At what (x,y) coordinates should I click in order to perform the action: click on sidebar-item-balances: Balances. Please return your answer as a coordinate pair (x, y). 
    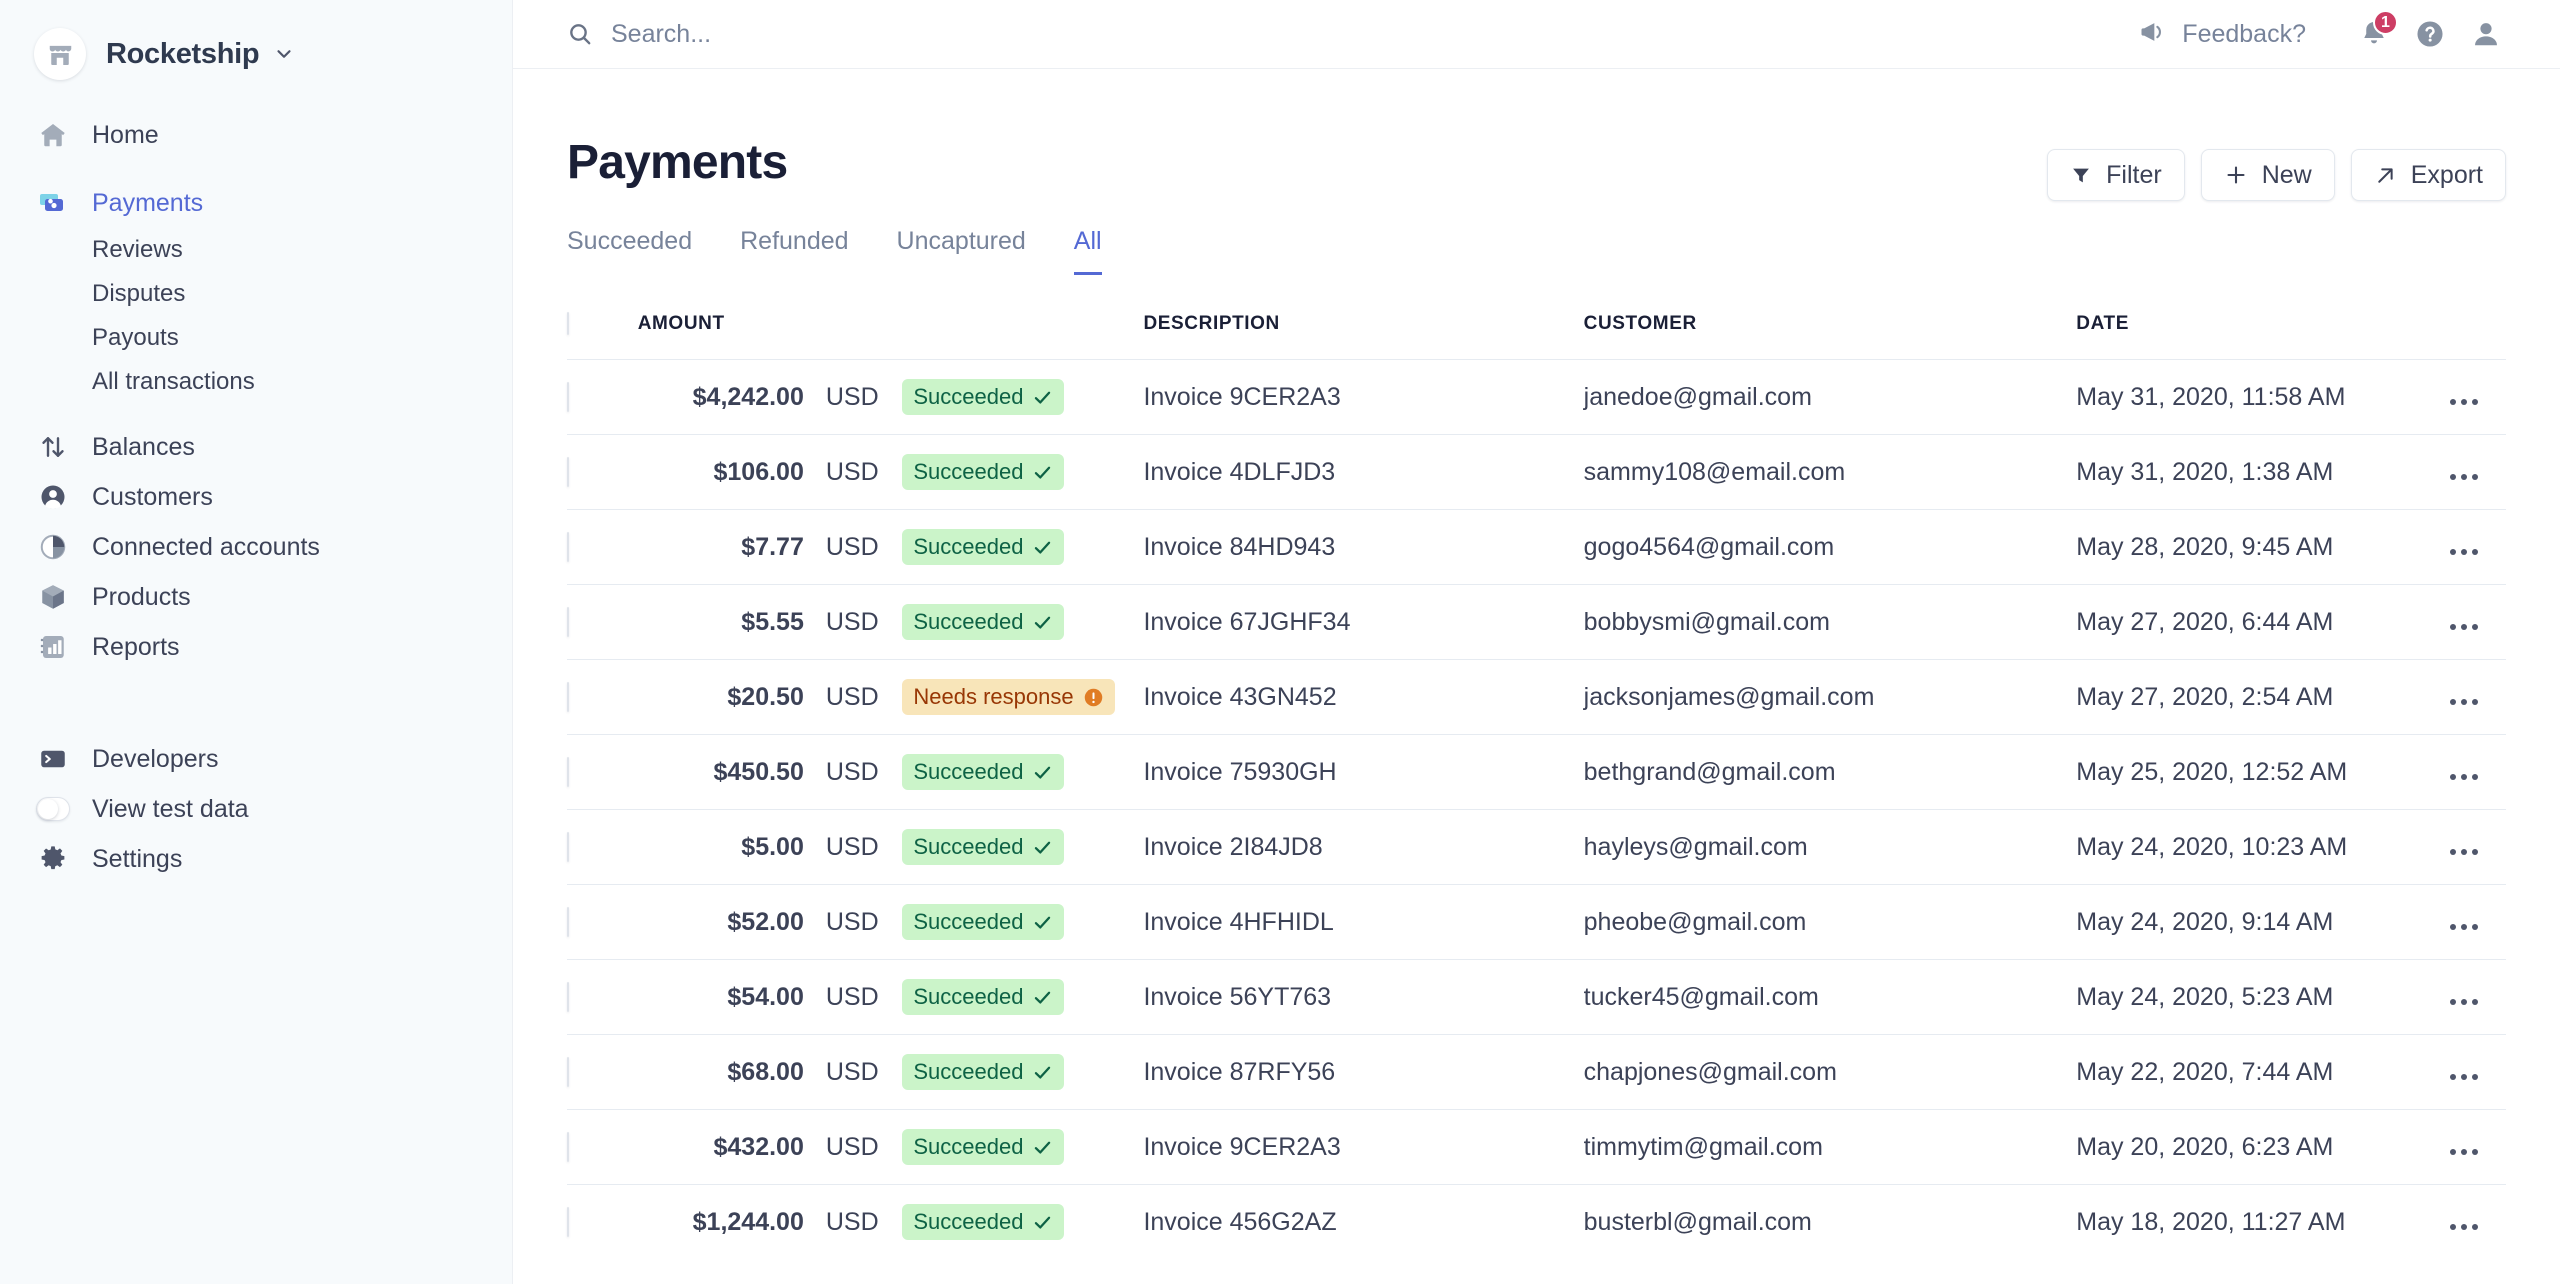
    Looking at the image, I should click on (256, 447).